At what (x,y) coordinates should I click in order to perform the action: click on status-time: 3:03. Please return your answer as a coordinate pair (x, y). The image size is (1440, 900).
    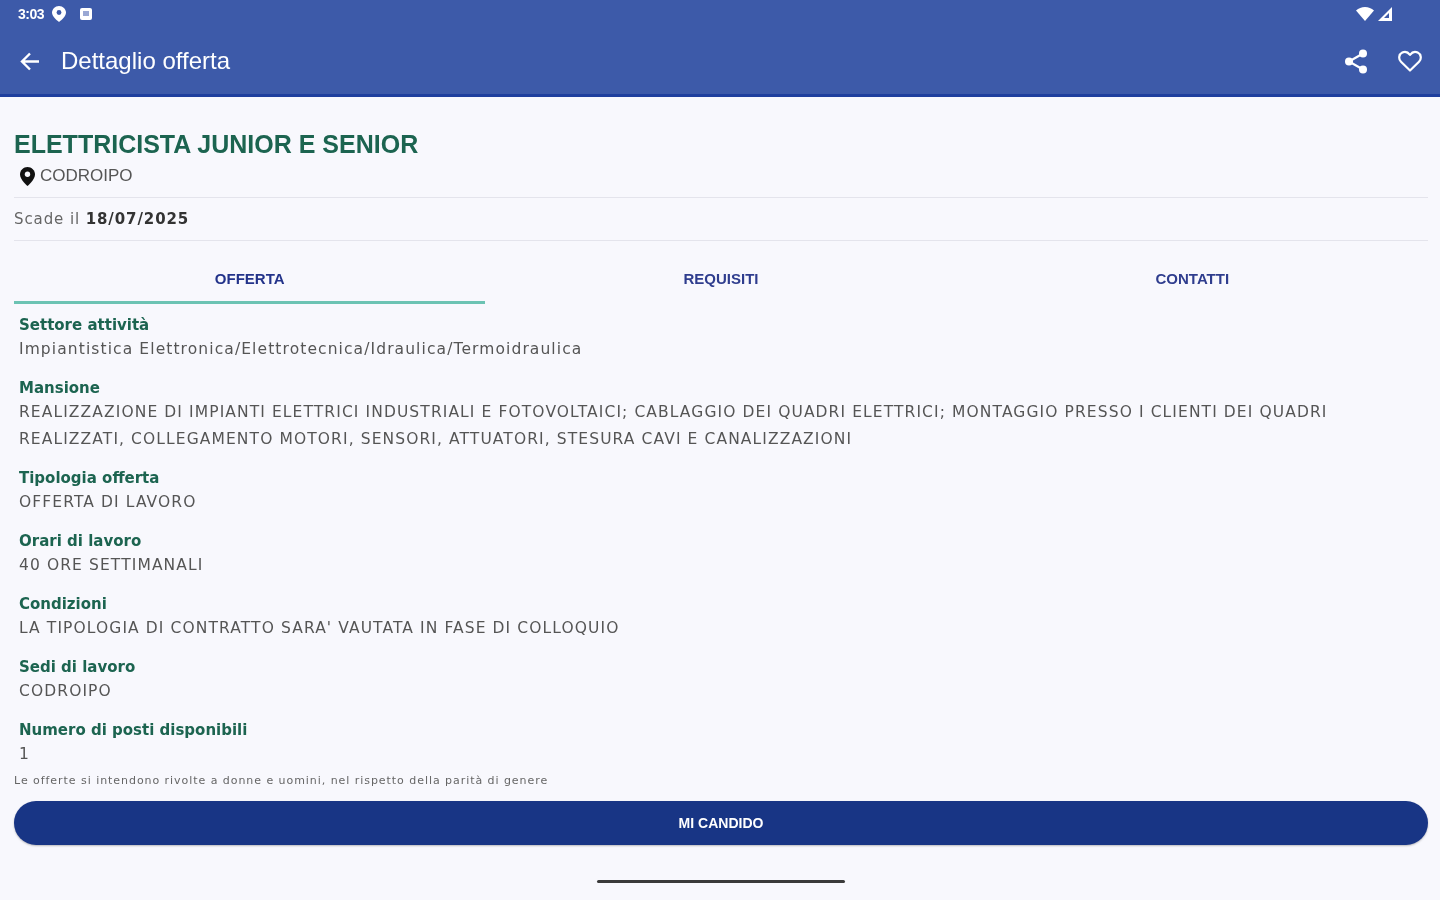
    Looking at the image, I should click on (31, 14).